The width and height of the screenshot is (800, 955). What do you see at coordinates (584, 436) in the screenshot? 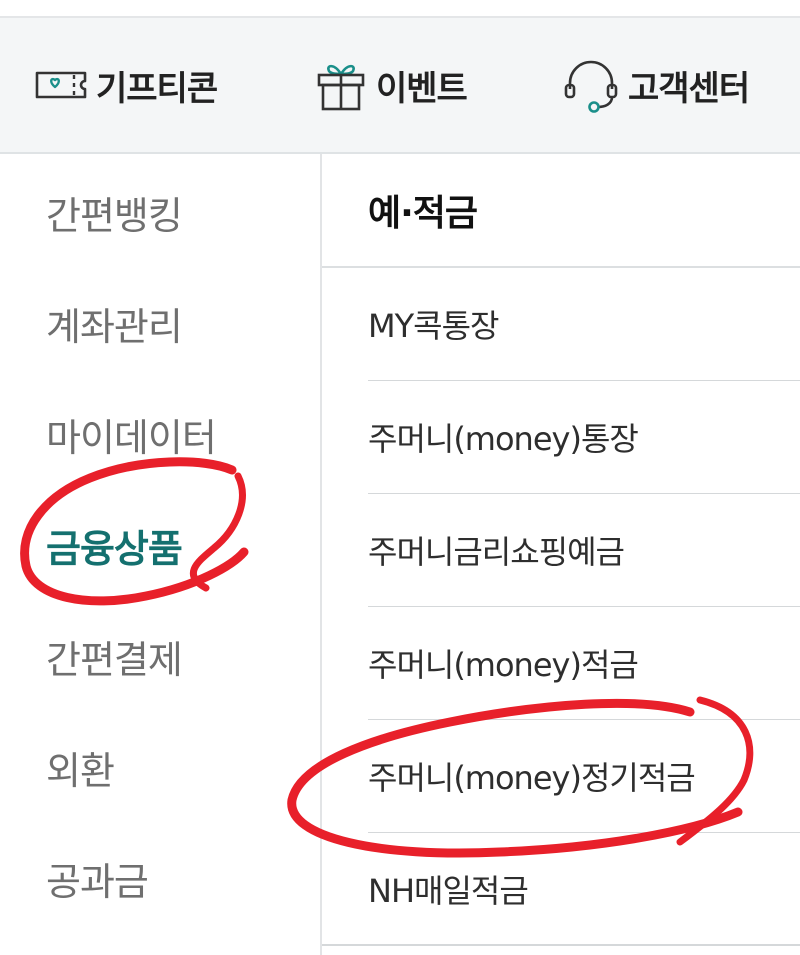
I see `product-item-jumoney-account: 주머니(money)통장` at bounding box center [584, 436].